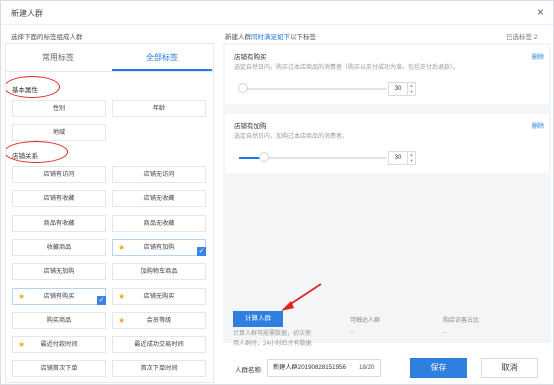 This screenshot has width=554, height=385. I want to click on save-button: 保存, so click(438, 368).